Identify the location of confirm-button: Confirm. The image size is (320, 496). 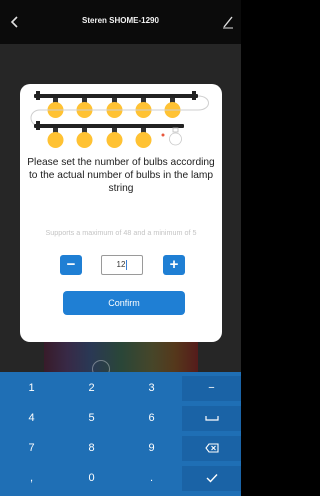
(124, 303).